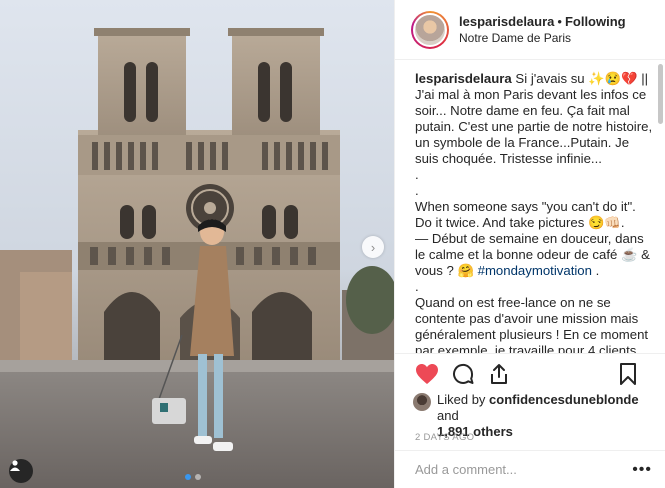 This screenshot has width=665, height=488. What do you see at coordinates (188, 477) in the screenshot?
I see `carousel-dot-active` at bounding box center [188, 477].